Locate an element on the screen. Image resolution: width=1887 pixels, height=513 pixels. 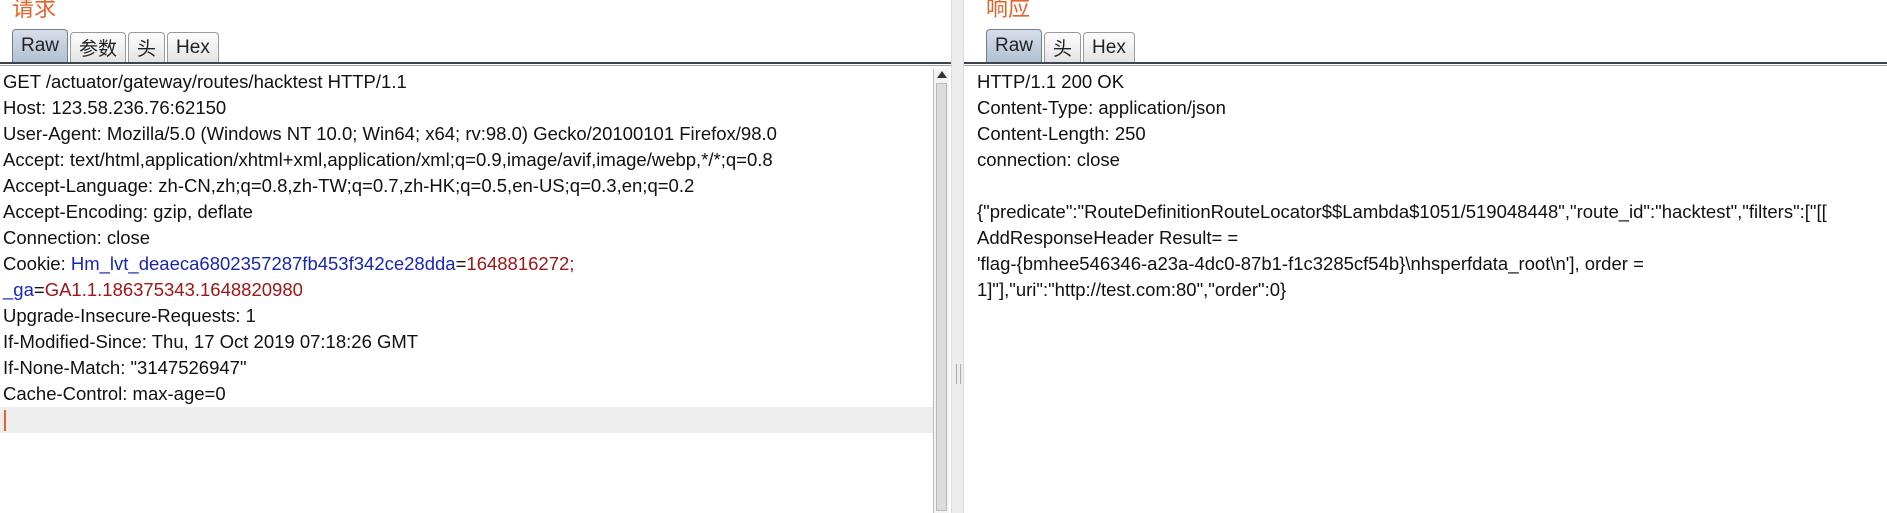
response-title: 响应 is located at coordinates (1008, 11).